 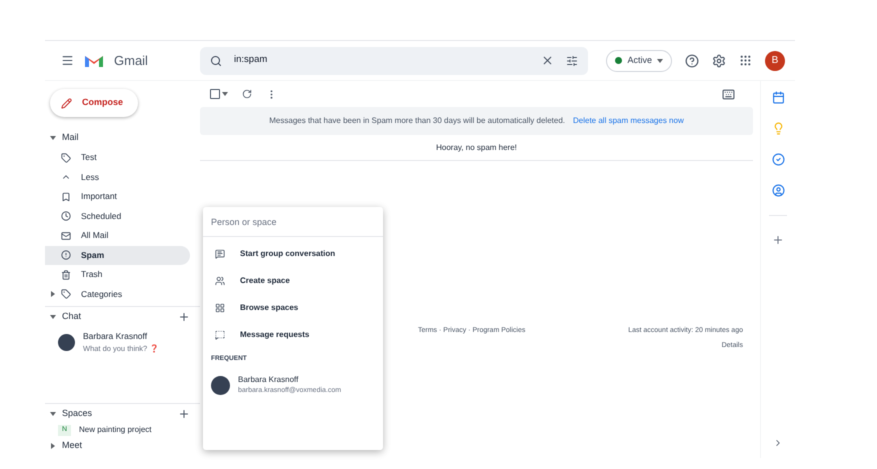 I want to click on popup-menu-item: Message requests, so click(x=293, y=334).